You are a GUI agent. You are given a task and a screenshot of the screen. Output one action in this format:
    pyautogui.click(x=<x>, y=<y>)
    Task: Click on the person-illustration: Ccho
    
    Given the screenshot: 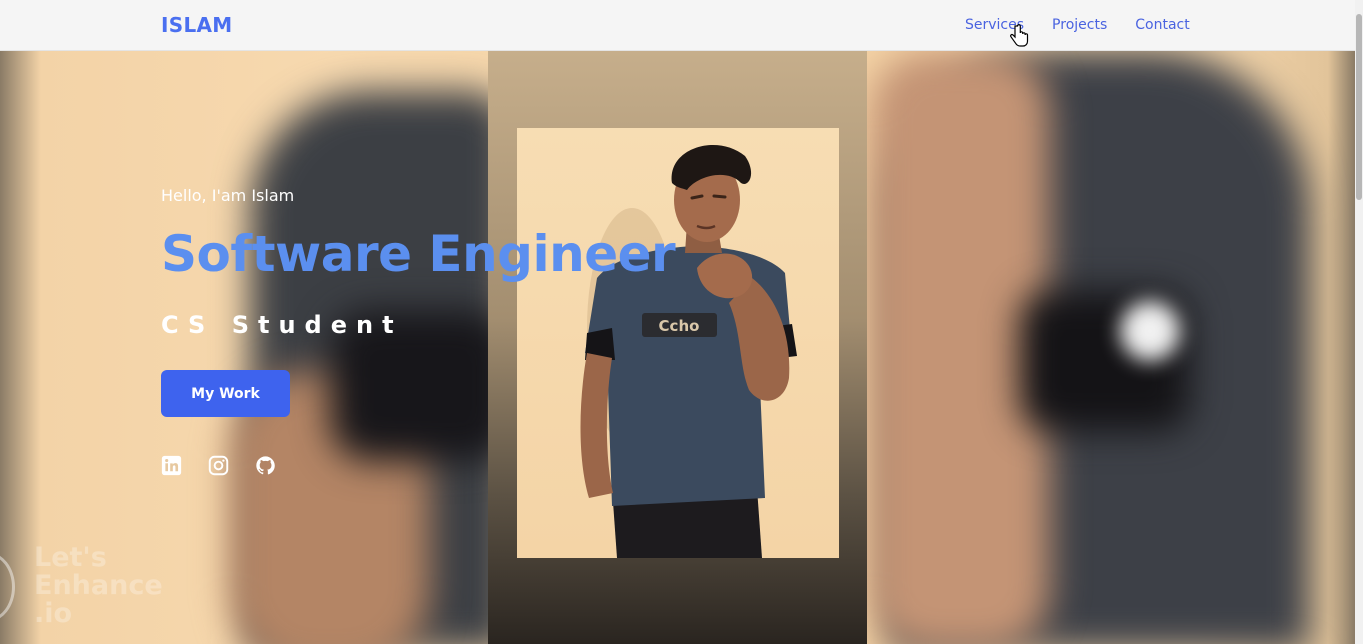 What is the action you would take?
    pyautogui.click(x=688, y=351)
    